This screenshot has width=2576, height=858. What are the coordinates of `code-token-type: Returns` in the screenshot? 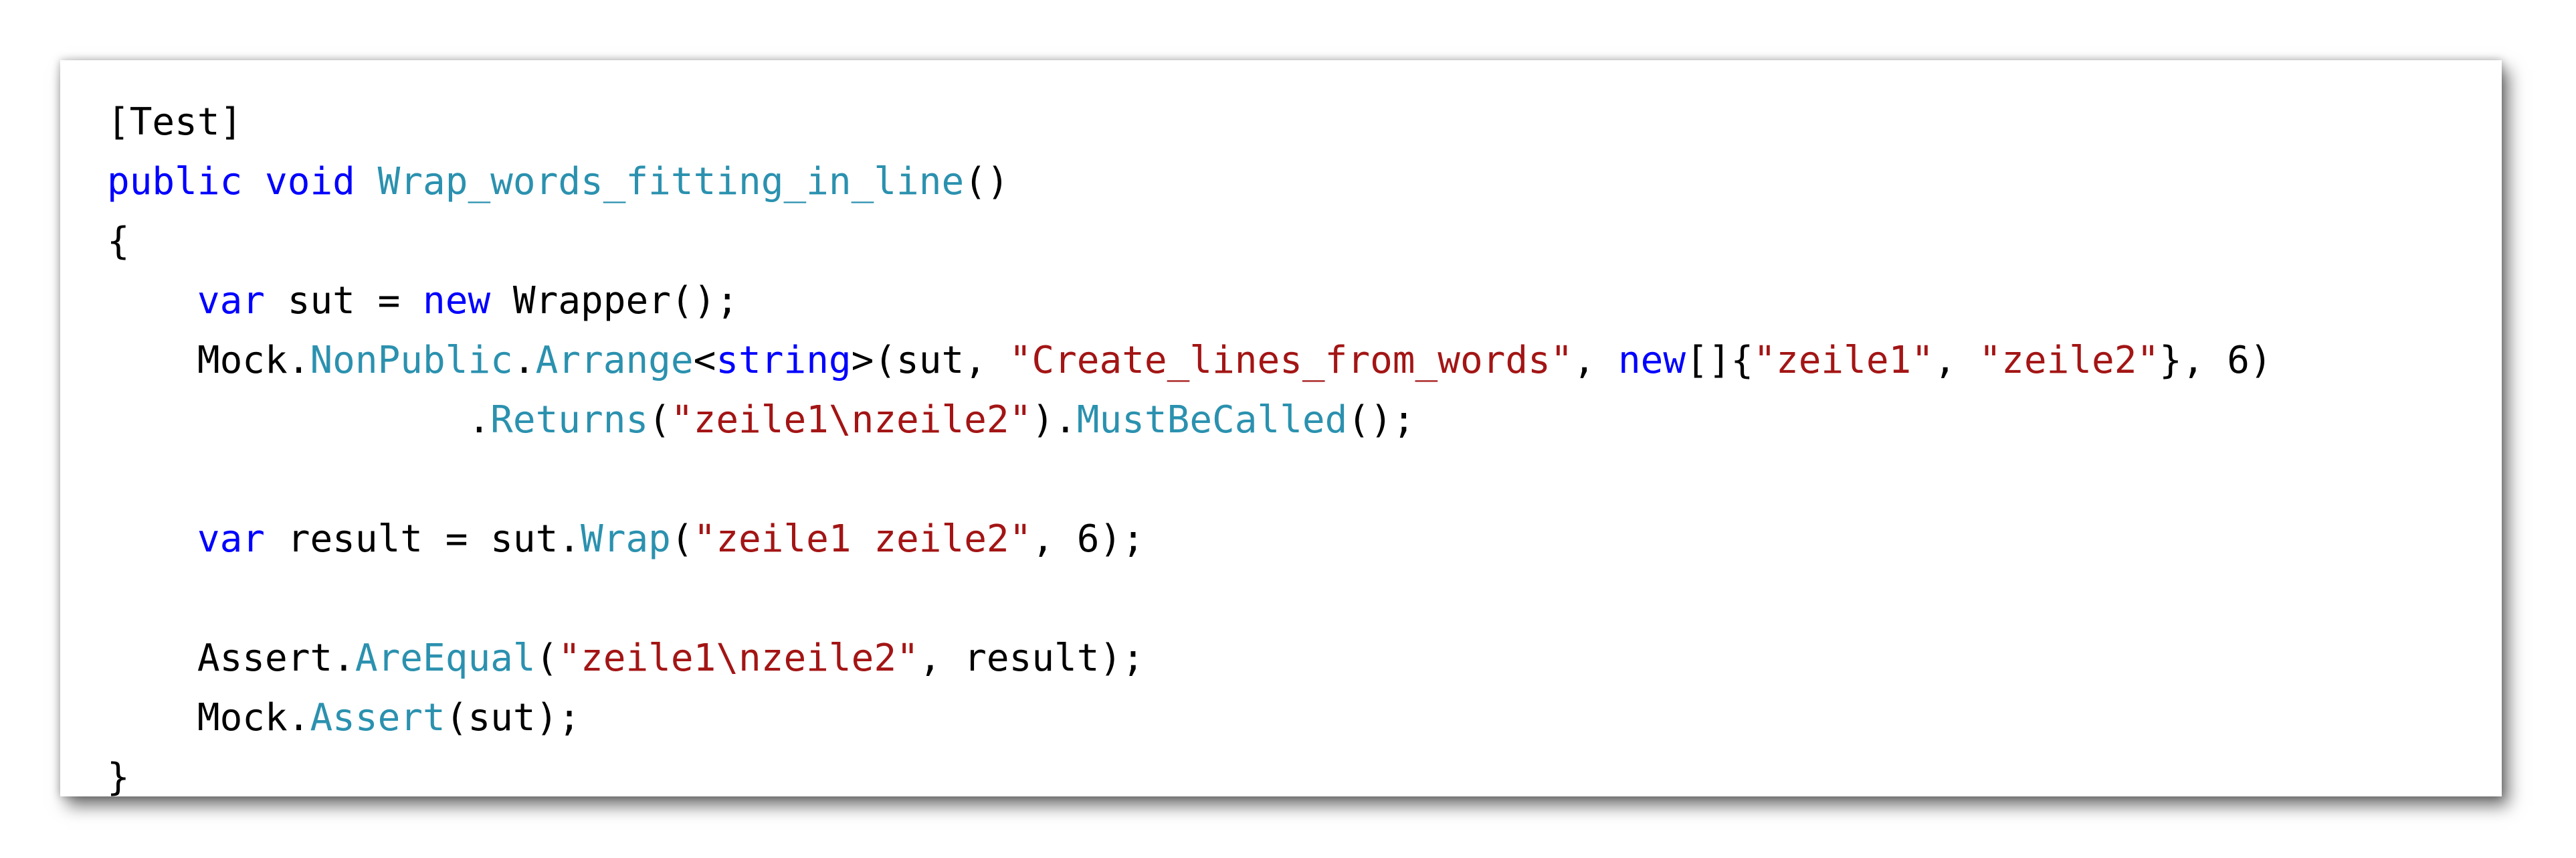 It's located at (569, 420).